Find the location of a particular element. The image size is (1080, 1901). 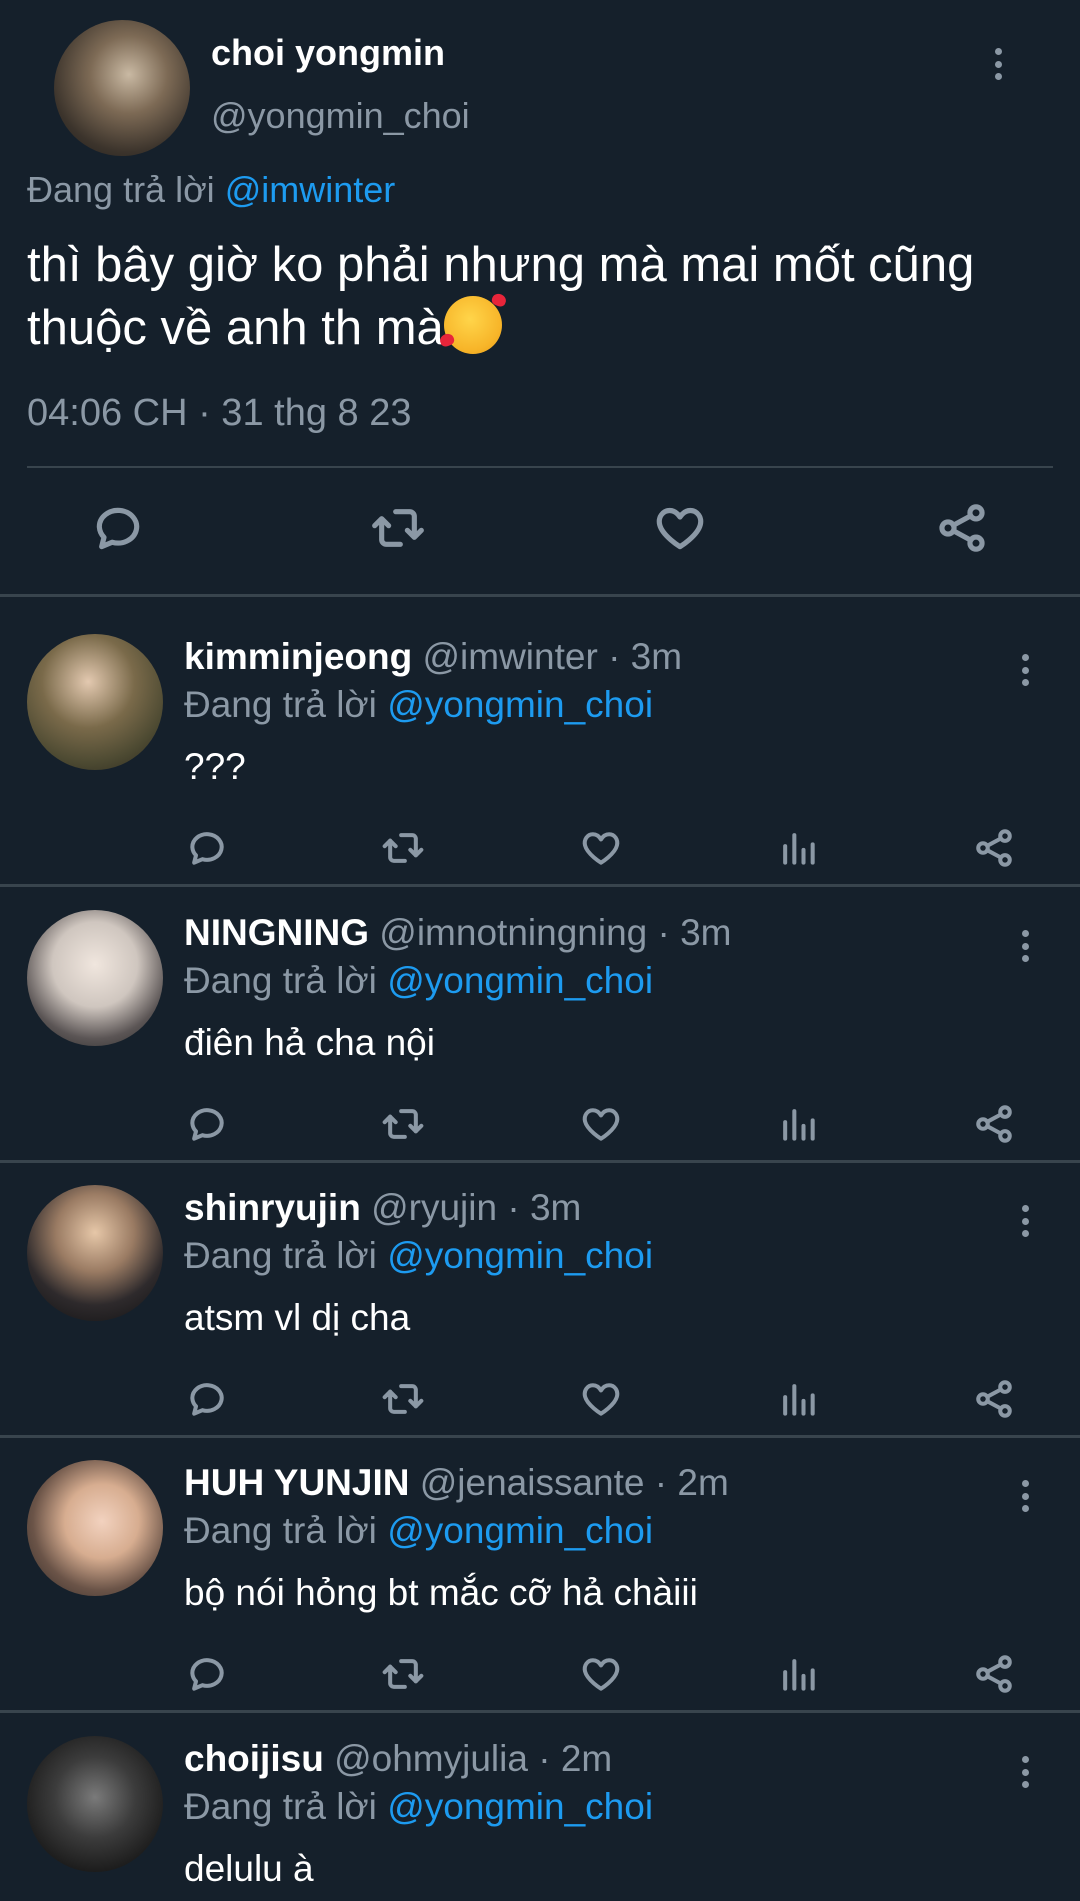

reply-header: HUH YUNJIN @jenaissante · 2m is located at coordinates (456, 1483).